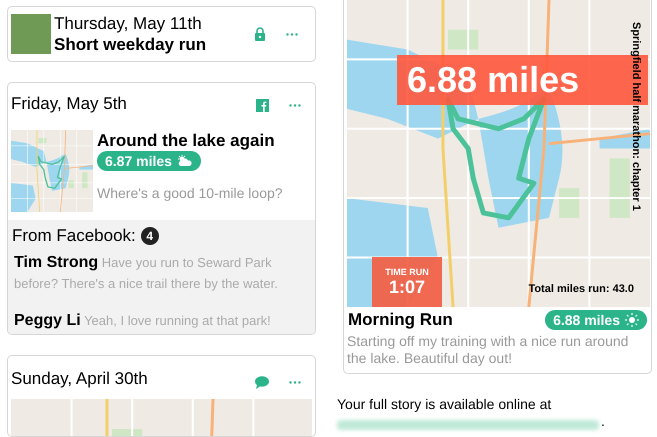 This screenshot has width=657, height=437. Describe the element at coordinates (260, 34) in the screenshot. I see `lock-icon` at that location.